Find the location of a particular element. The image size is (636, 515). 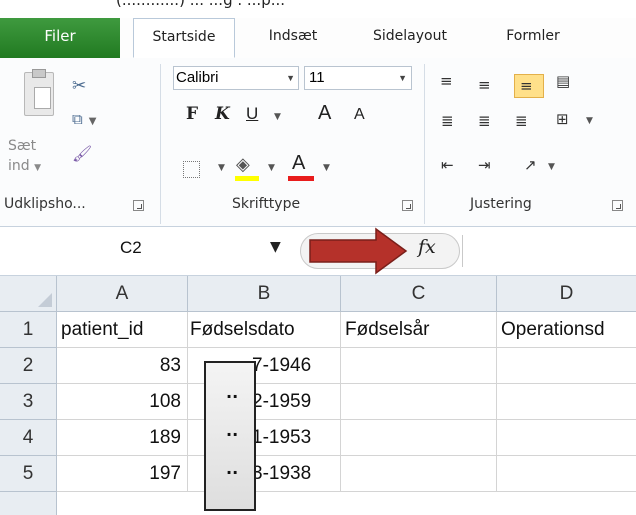

tab-file: Filer is located at coordinates (60, 38).